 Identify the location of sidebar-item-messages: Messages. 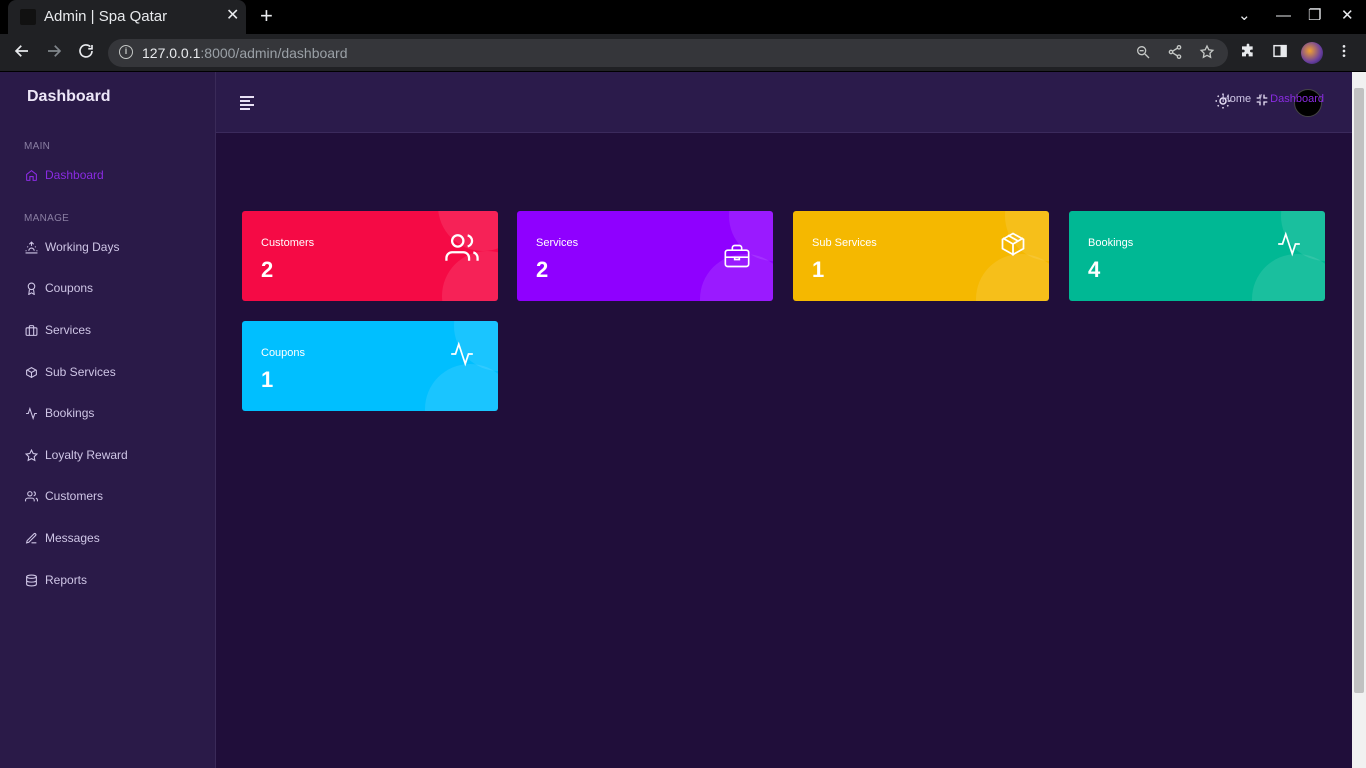
(62, 538).